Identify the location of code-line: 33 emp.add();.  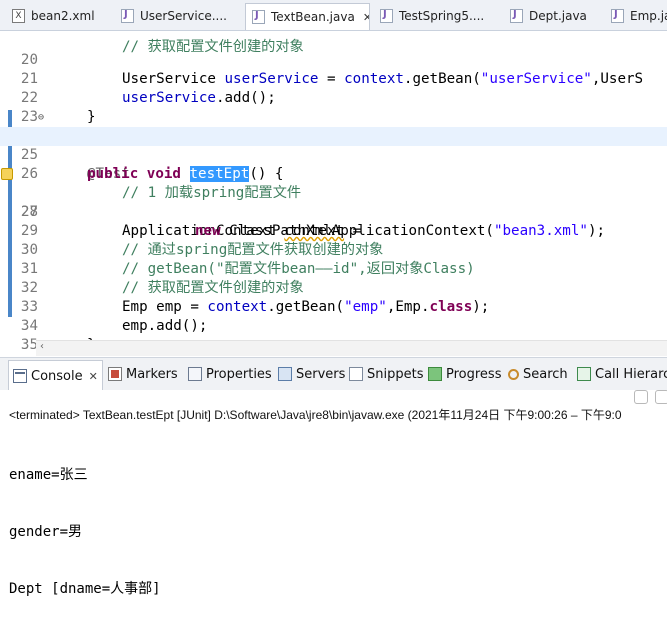
(114, 316).